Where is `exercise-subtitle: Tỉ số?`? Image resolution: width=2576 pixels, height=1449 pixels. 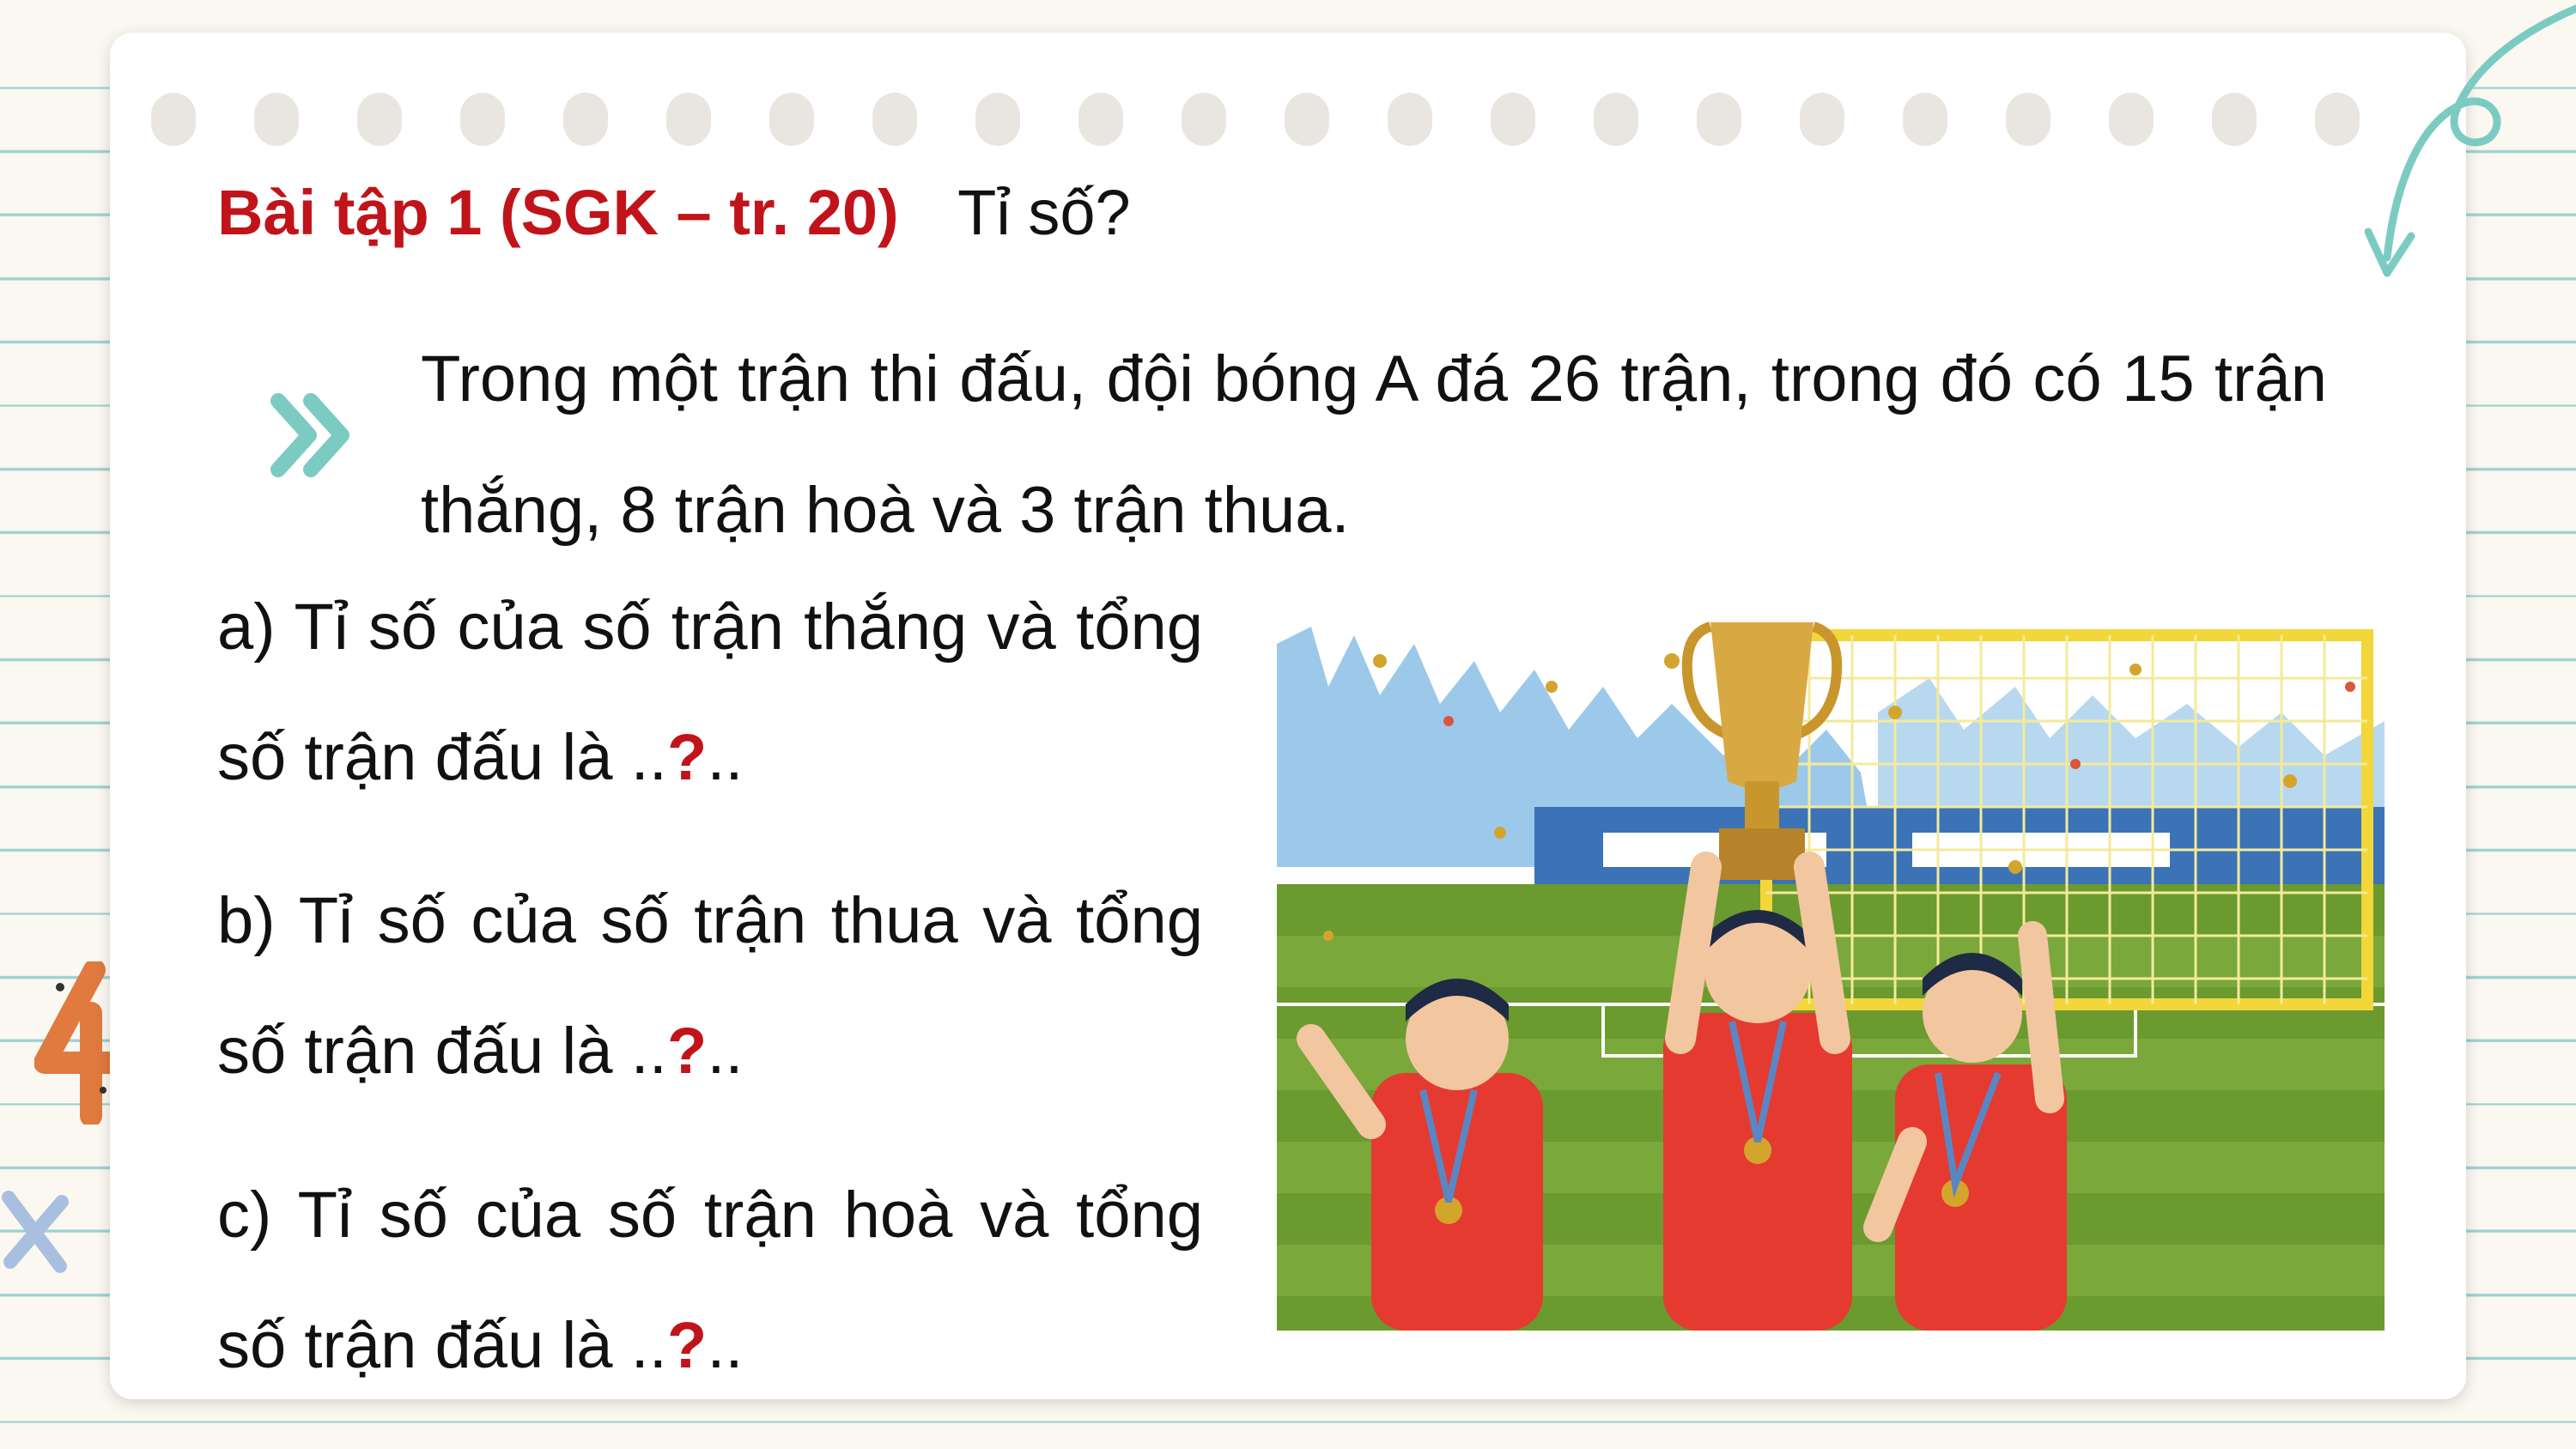 exercise-subtitle: Tỉ số? is located at coordinates (1044, 212).